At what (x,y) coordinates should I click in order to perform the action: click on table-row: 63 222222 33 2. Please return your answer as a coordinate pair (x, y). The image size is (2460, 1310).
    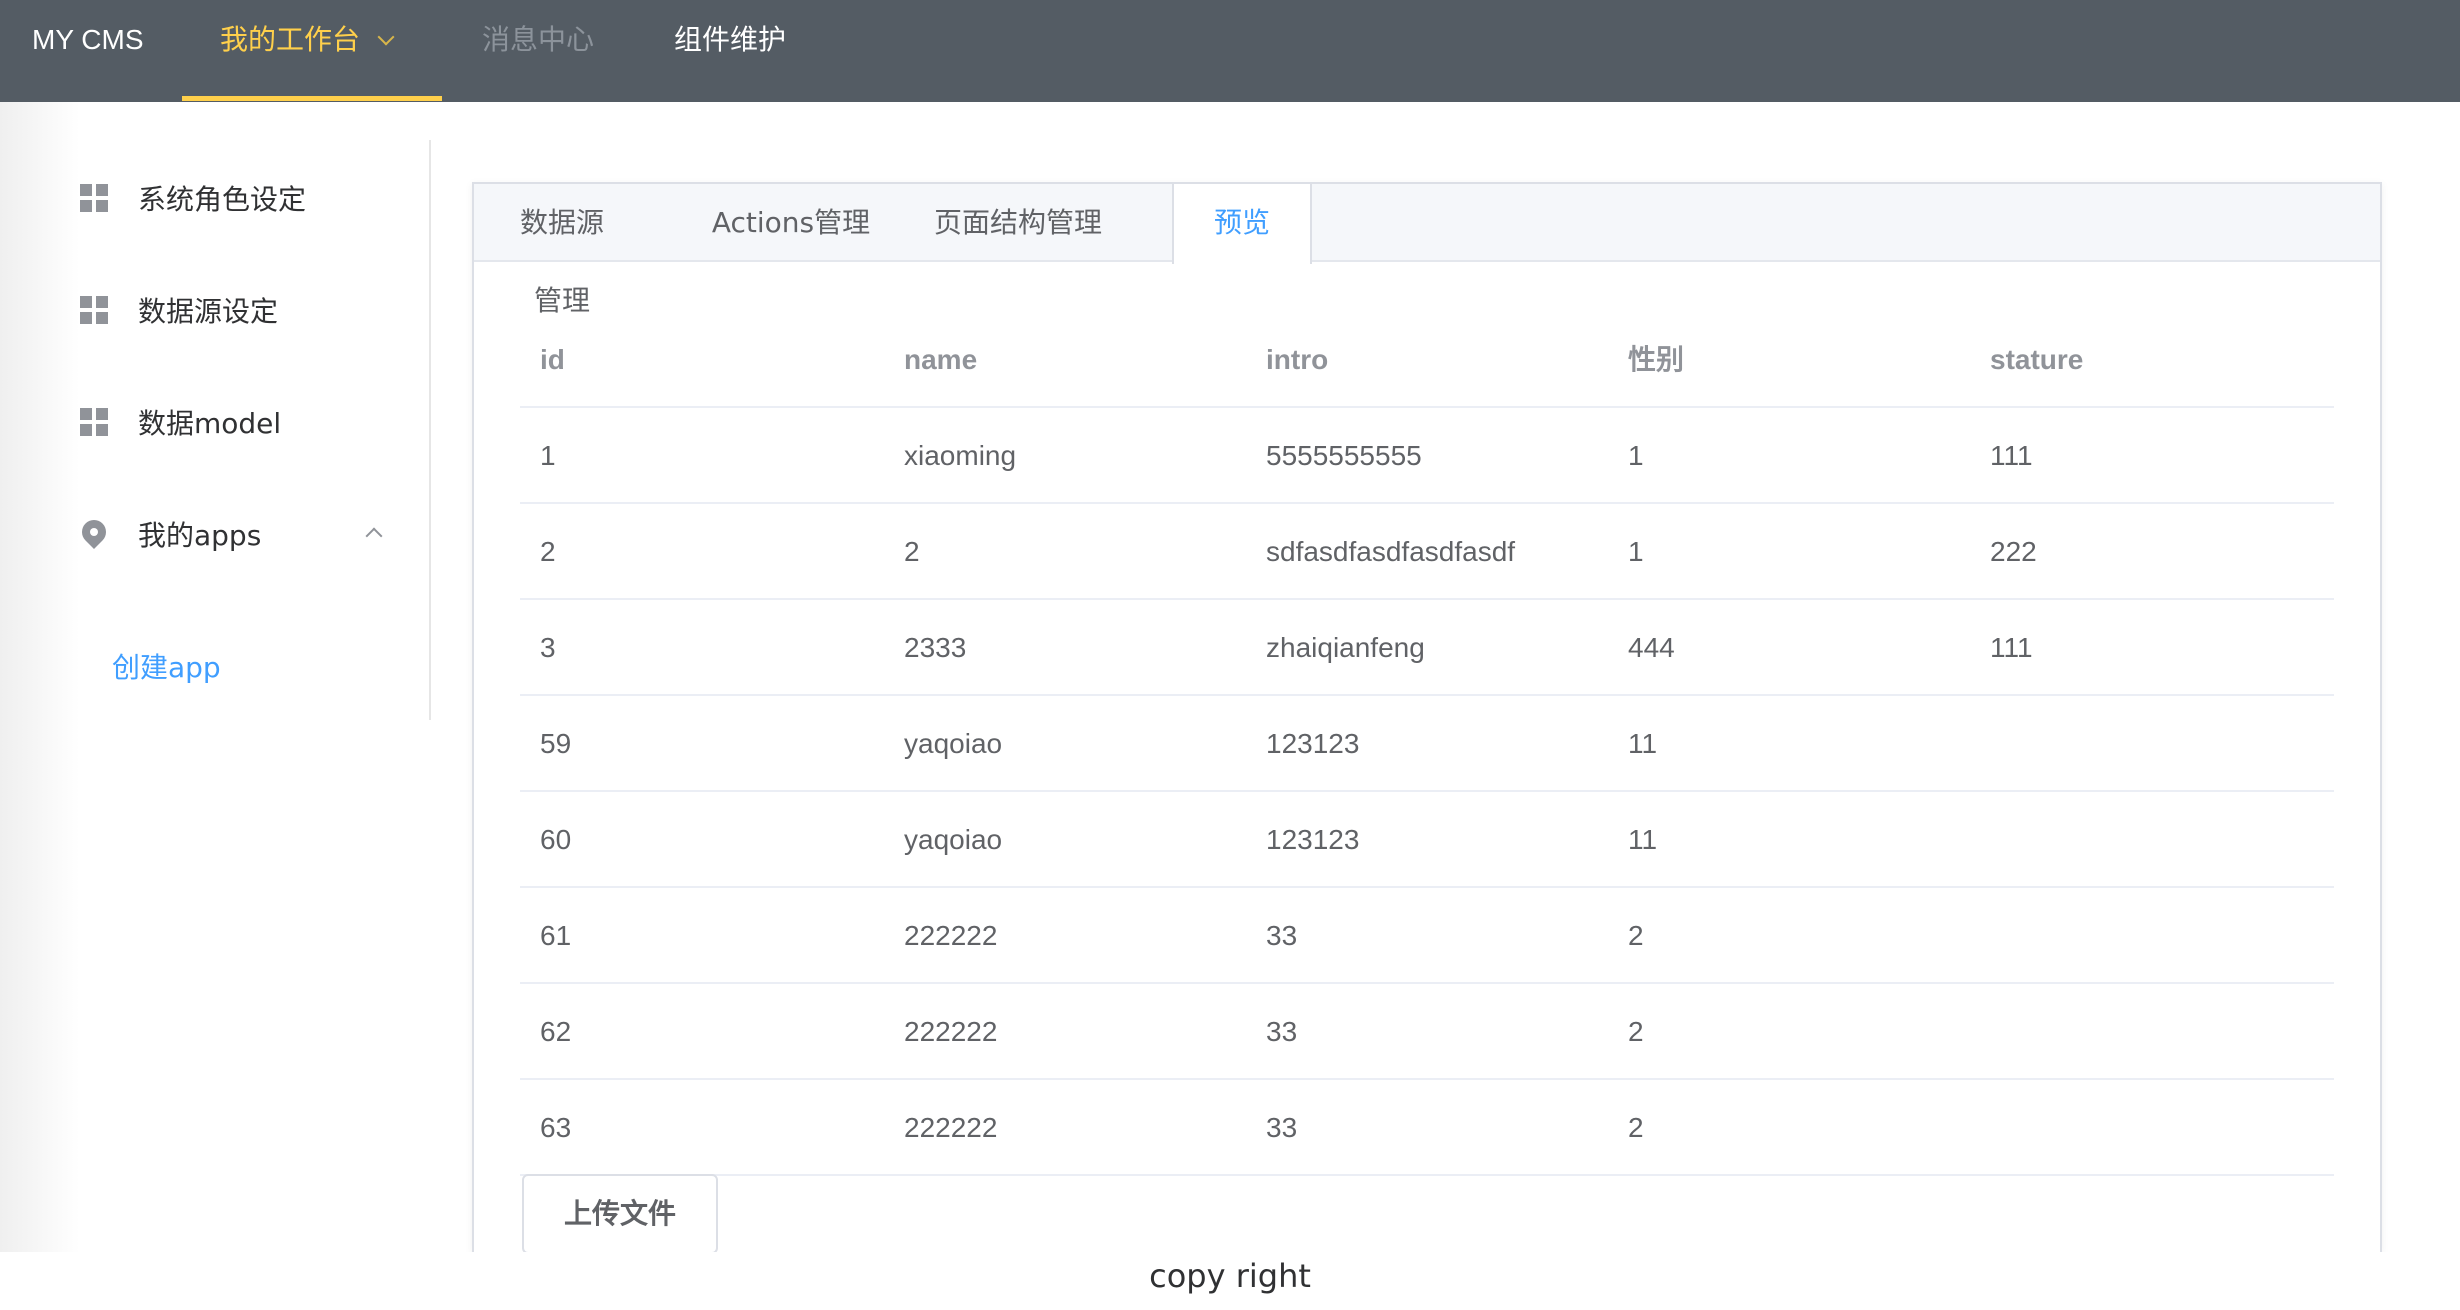
    Looking at the image, I should click on (1427, 1128).